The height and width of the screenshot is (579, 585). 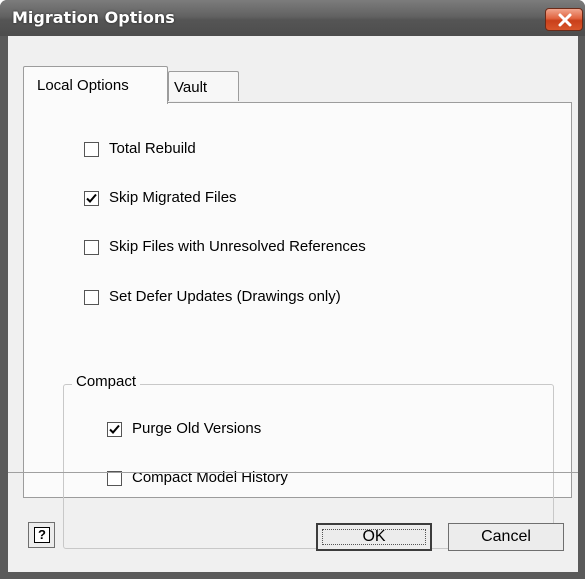 I want to click on tab-vault-label: Vault, so click(x=191, y=87).